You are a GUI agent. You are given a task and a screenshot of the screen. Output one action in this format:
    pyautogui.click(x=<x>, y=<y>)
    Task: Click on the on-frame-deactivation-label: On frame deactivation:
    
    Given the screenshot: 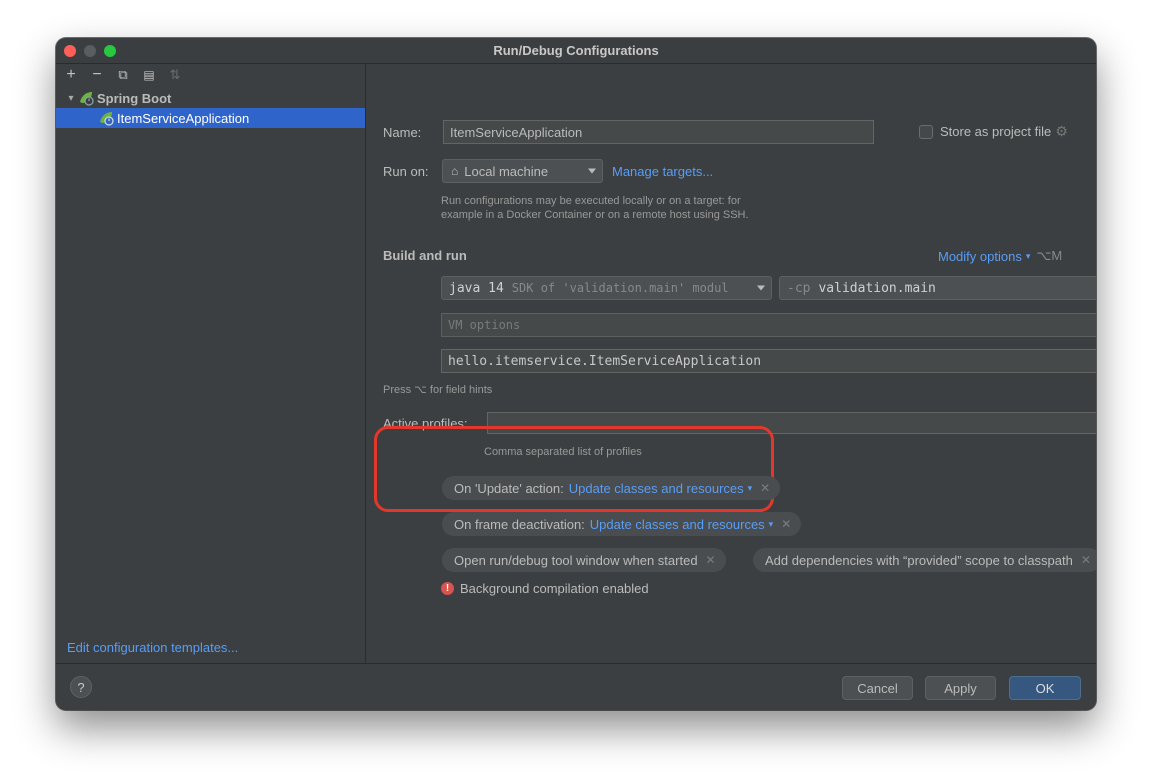 What is the action you would take?
    pyautogui.click(x=519, y=524)
    